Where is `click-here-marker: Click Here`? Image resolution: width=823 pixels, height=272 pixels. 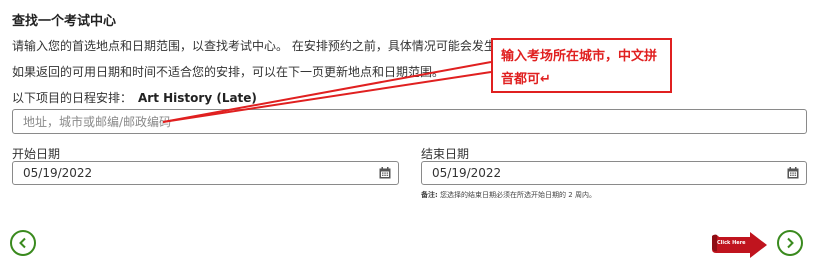
click-here-marker: Click Here is located at coordinates (739, 245).